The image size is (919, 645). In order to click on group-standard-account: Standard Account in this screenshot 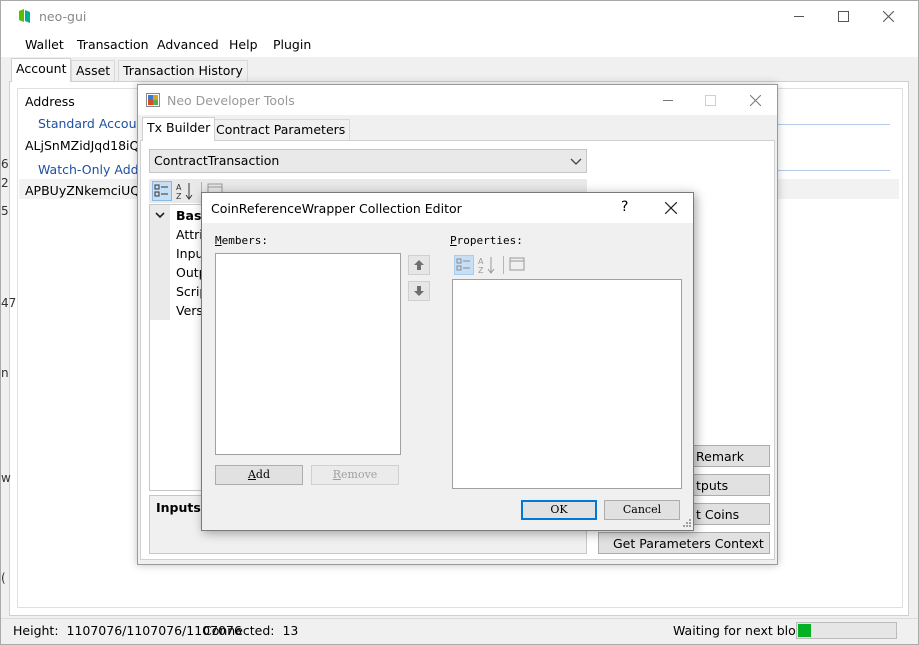, I will do `click(94, 123)`.